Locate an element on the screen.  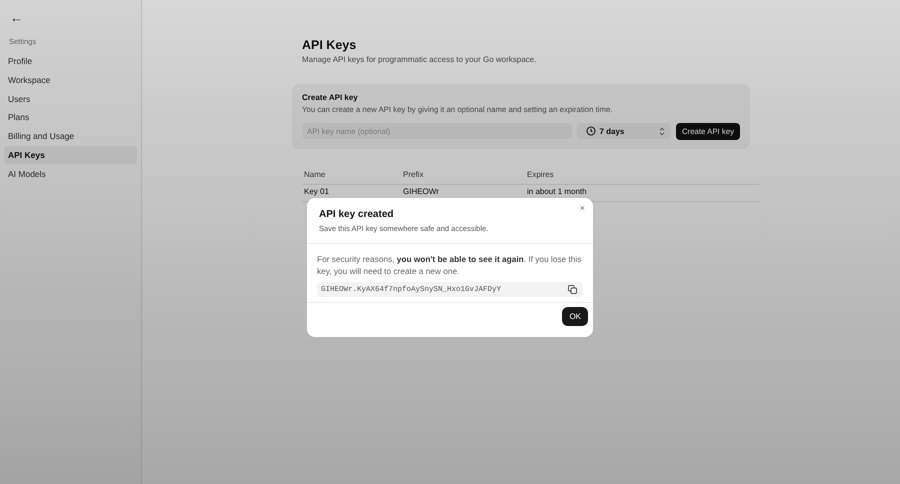
clock-icon is located at coordinates (591, 131).